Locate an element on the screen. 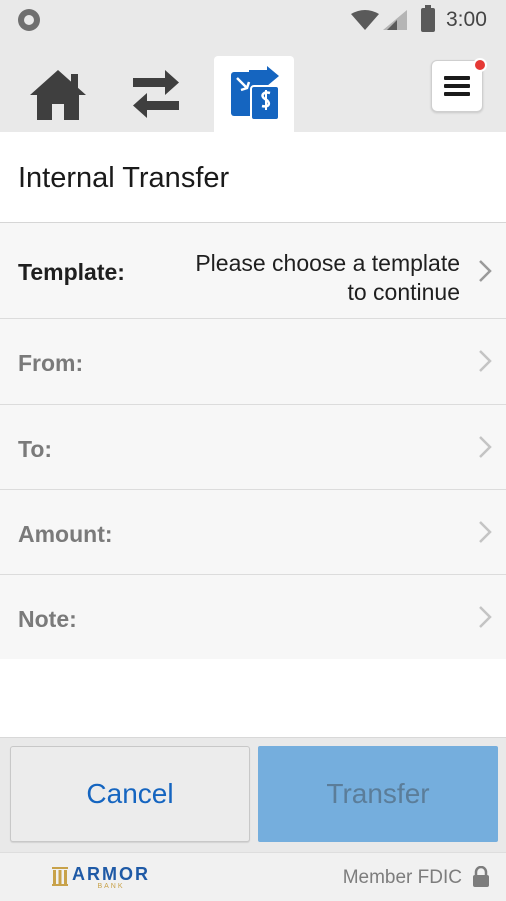 The width and height of the screenshot is (506, 901). hamburger-menu-icon is located at coordinates (457, 86).